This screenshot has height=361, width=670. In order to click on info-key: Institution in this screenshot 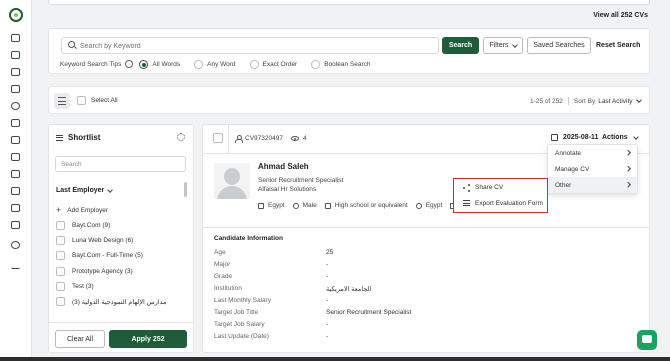, I will do `click(228, 288)`.